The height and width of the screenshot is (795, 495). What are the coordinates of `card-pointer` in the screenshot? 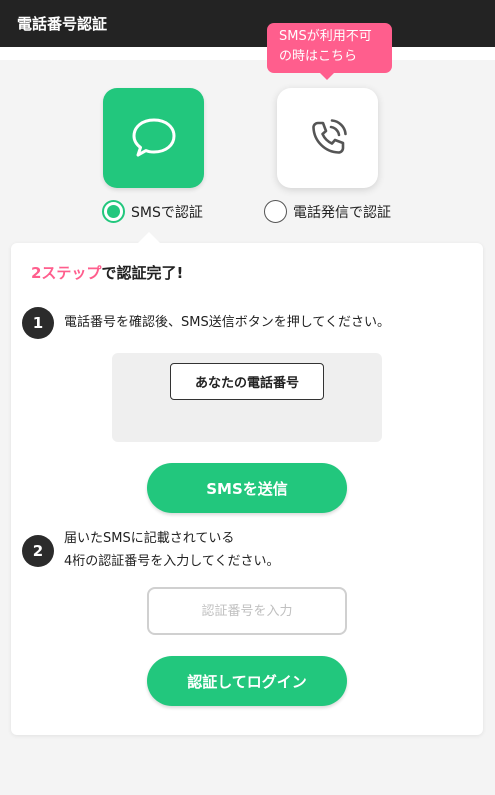 It's located at (149, 237).